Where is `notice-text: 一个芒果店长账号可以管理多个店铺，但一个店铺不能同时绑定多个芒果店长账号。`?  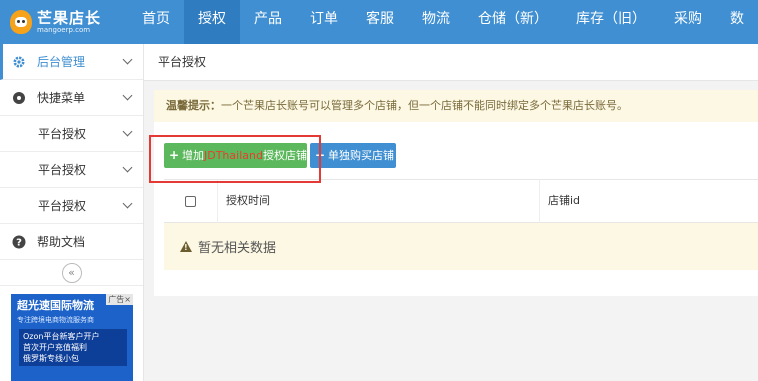 notice-text: 一个芒果店长账号可以管理多个店铺，但一个店铺不能同时绑定多个芒果店长账号。 is located at coordinates (424, 105).